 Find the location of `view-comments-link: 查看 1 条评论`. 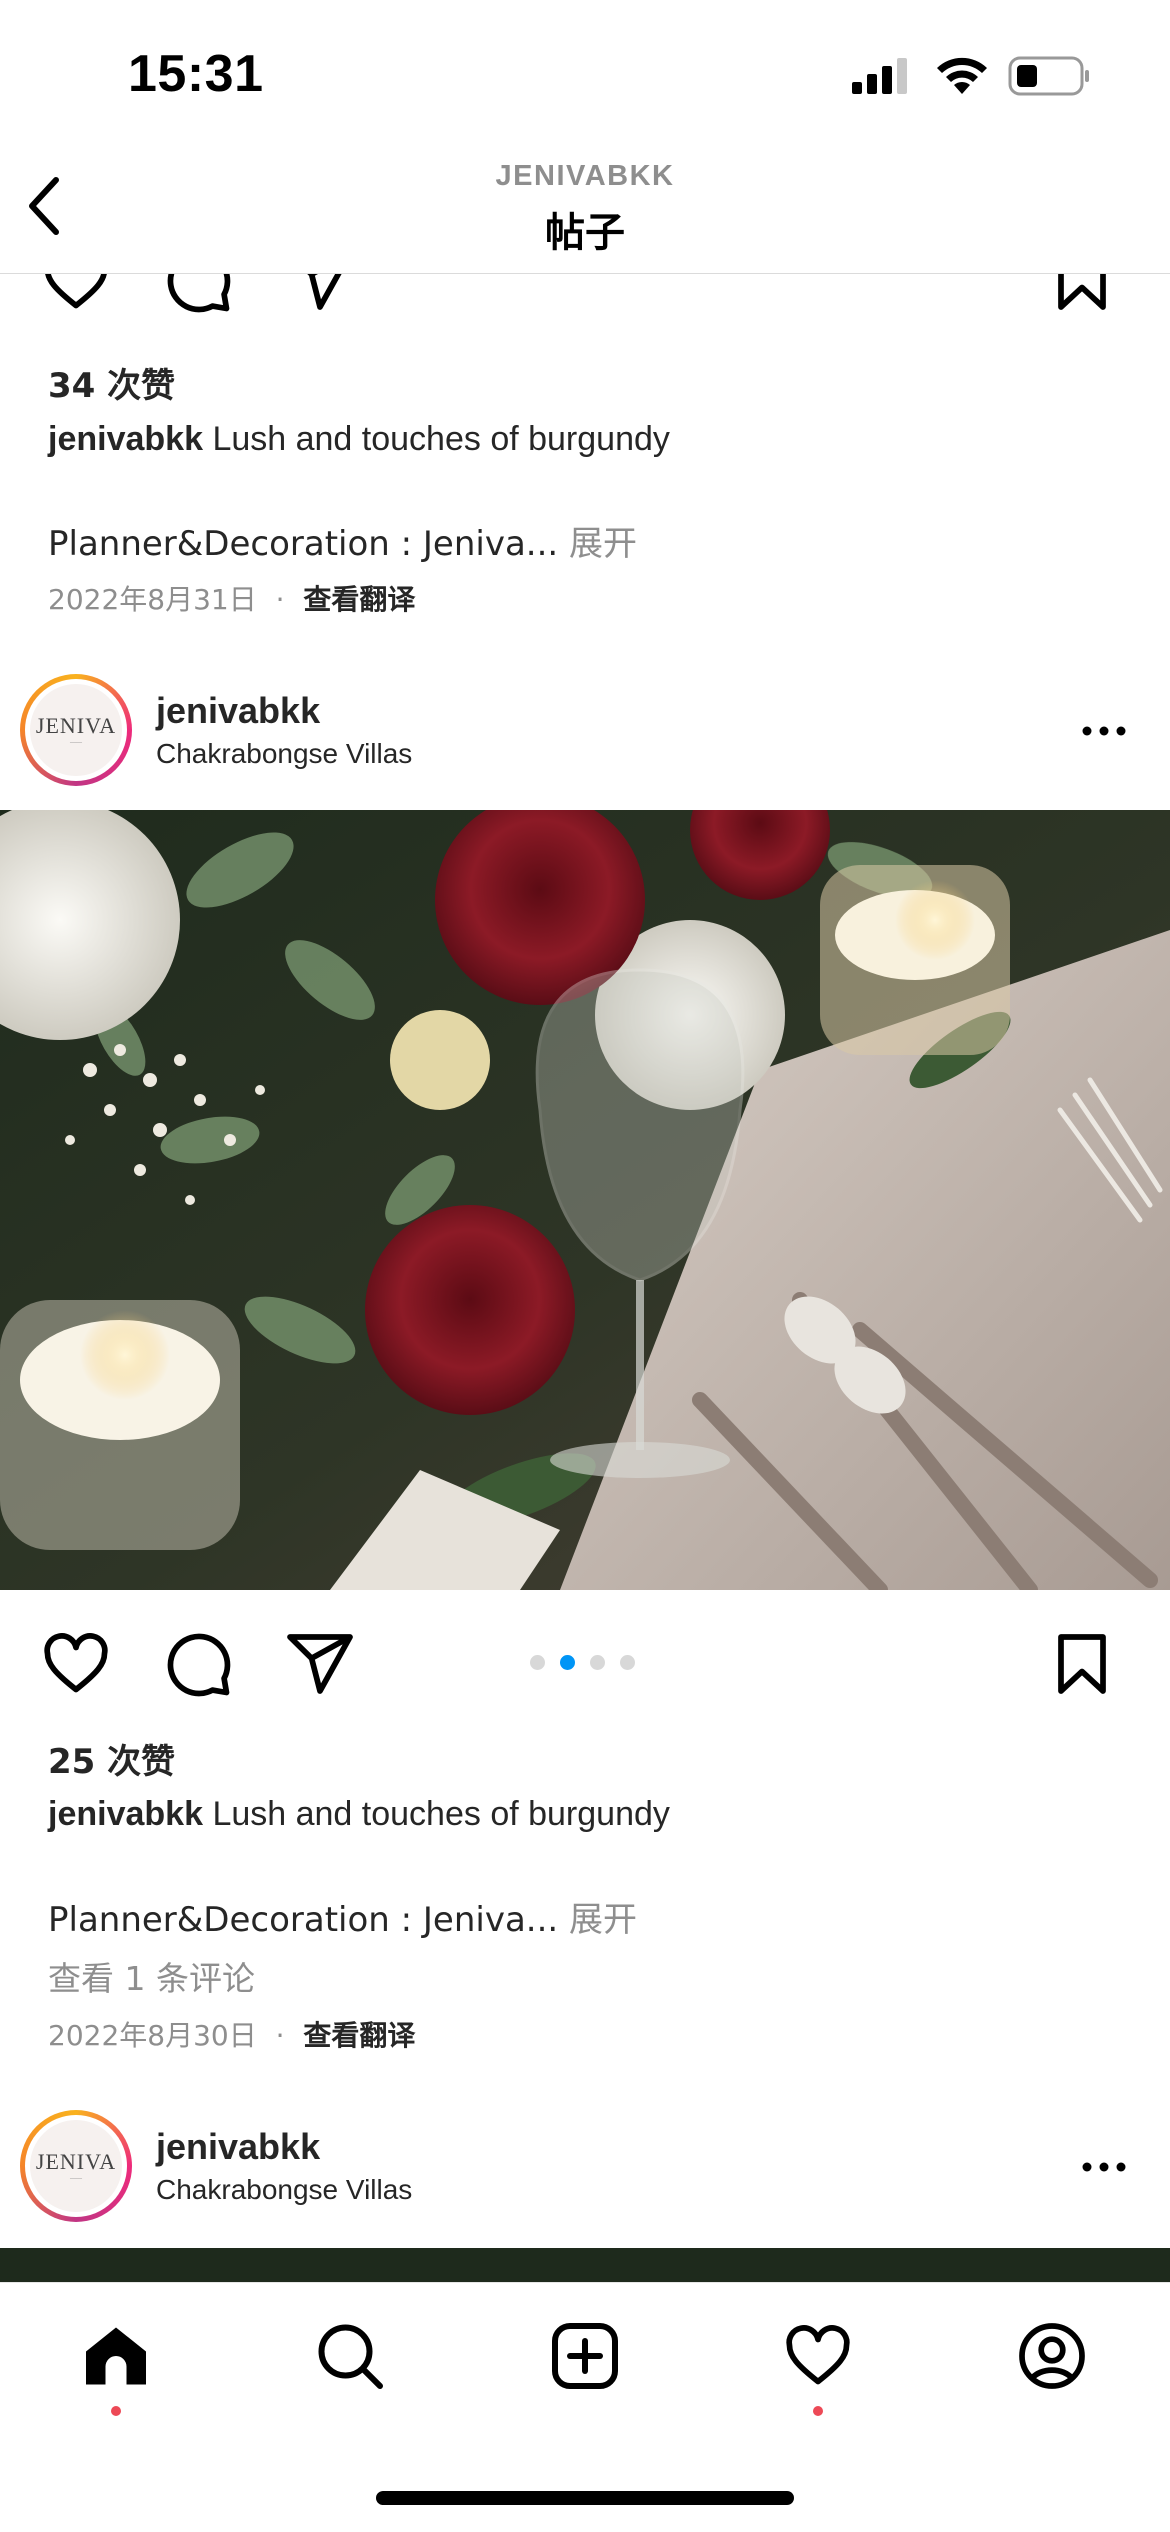

view-comments-link: 查看 1 条评论 is located at coordinates (151, 1976).